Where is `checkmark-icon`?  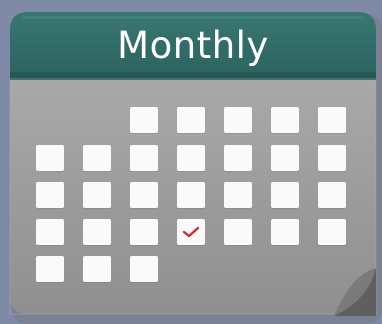 checkmark-icon is located at coordinates (191, 232).